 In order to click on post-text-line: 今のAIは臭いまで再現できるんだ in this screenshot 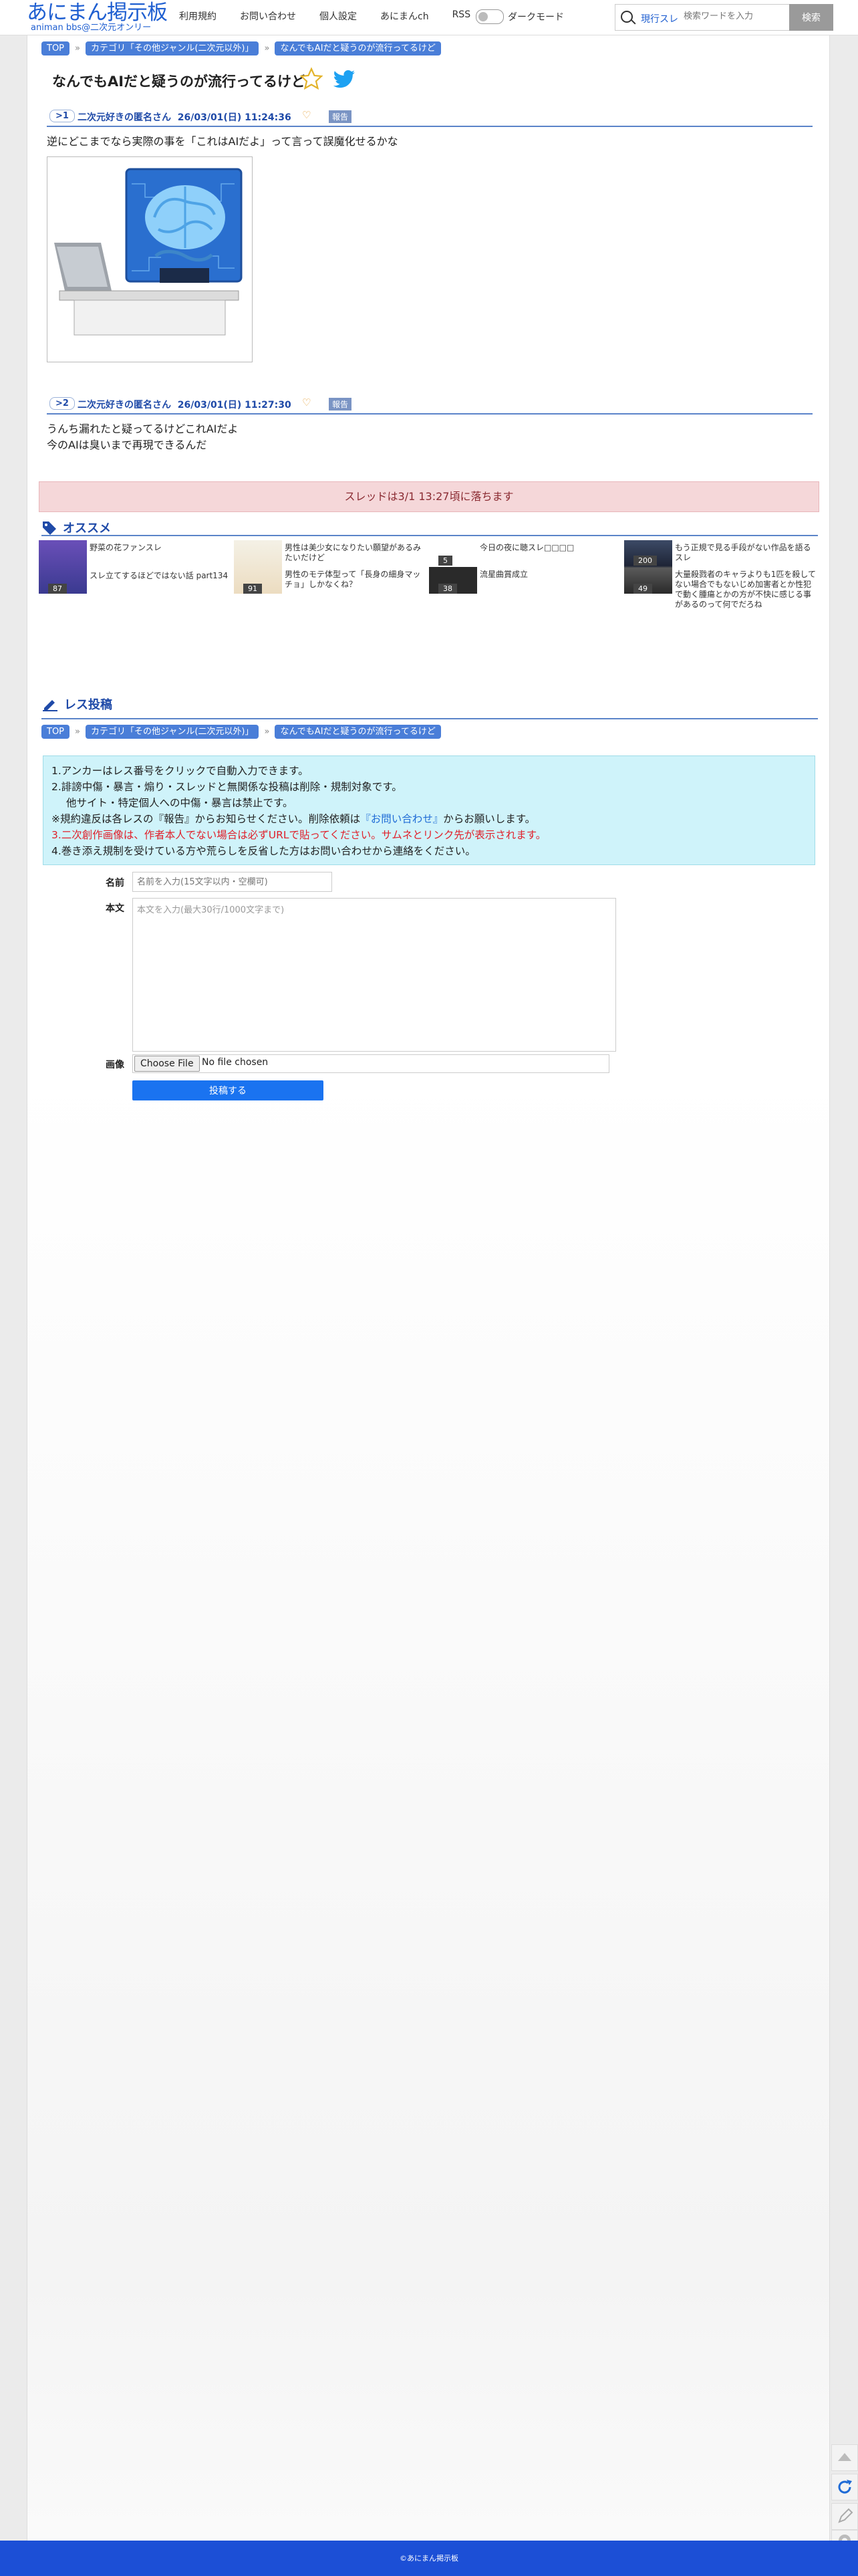, I will do `click(127, 445)`.